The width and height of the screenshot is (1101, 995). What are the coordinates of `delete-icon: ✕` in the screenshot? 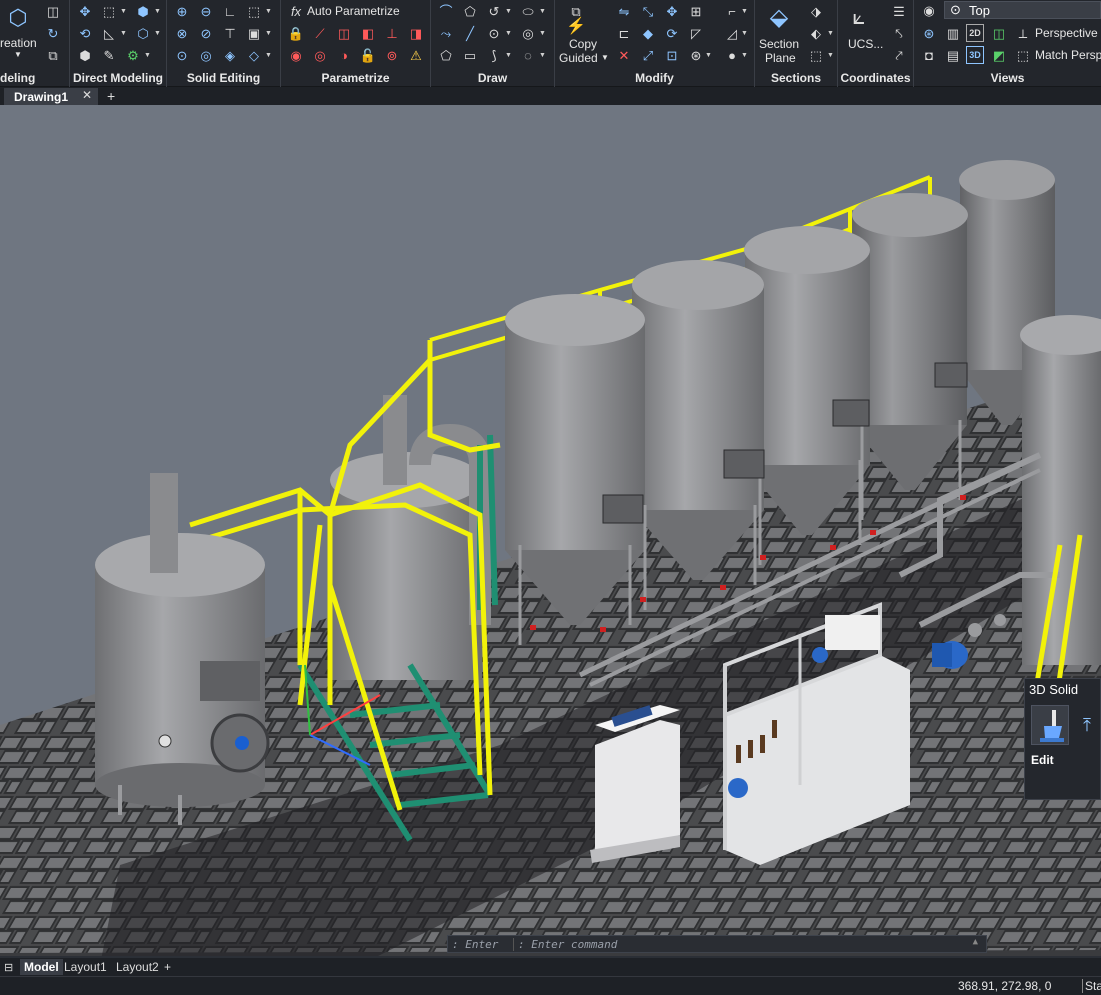 It's located at (624, 55).